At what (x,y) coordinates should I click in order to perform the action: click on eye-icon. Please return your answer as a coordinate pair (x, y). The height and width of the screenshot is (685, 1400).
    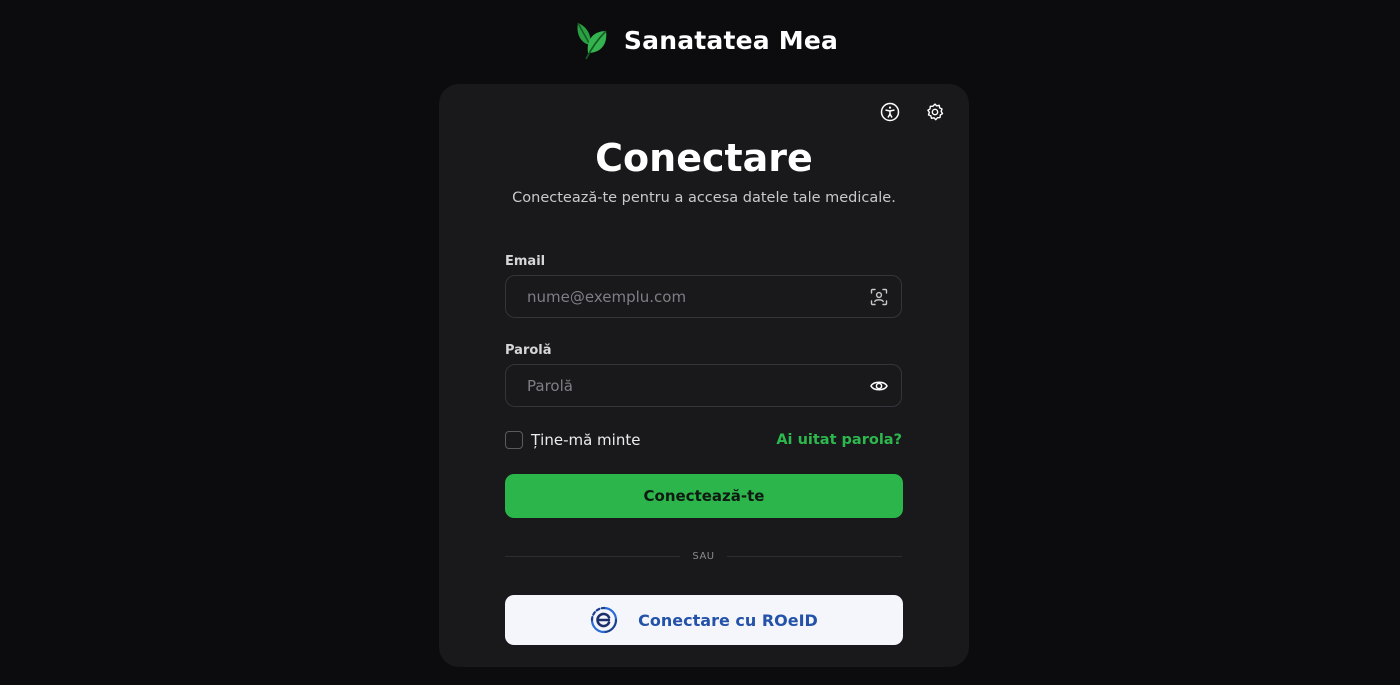
    Looking at the image, I should click on (879, 386).